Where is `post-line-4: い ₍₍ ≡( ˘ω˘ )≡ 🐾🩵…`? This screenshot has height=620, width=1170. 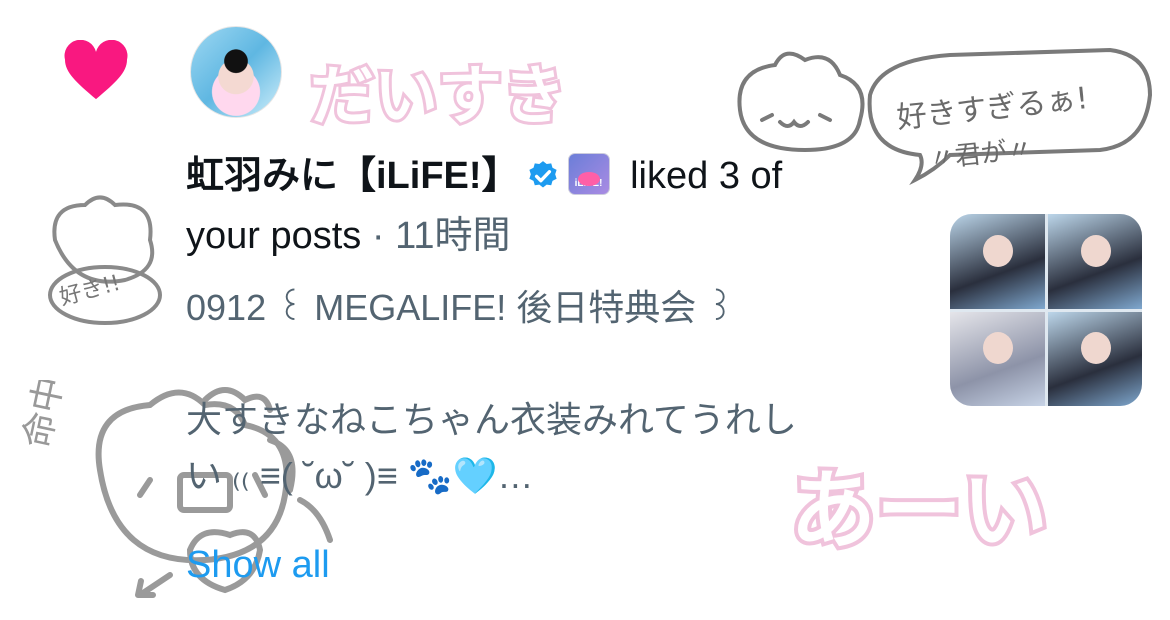
post-line-4: い ₍₍ ≡( ˘ω˘ )≡ 🐾🩵… is located at coordinates (360, 475).